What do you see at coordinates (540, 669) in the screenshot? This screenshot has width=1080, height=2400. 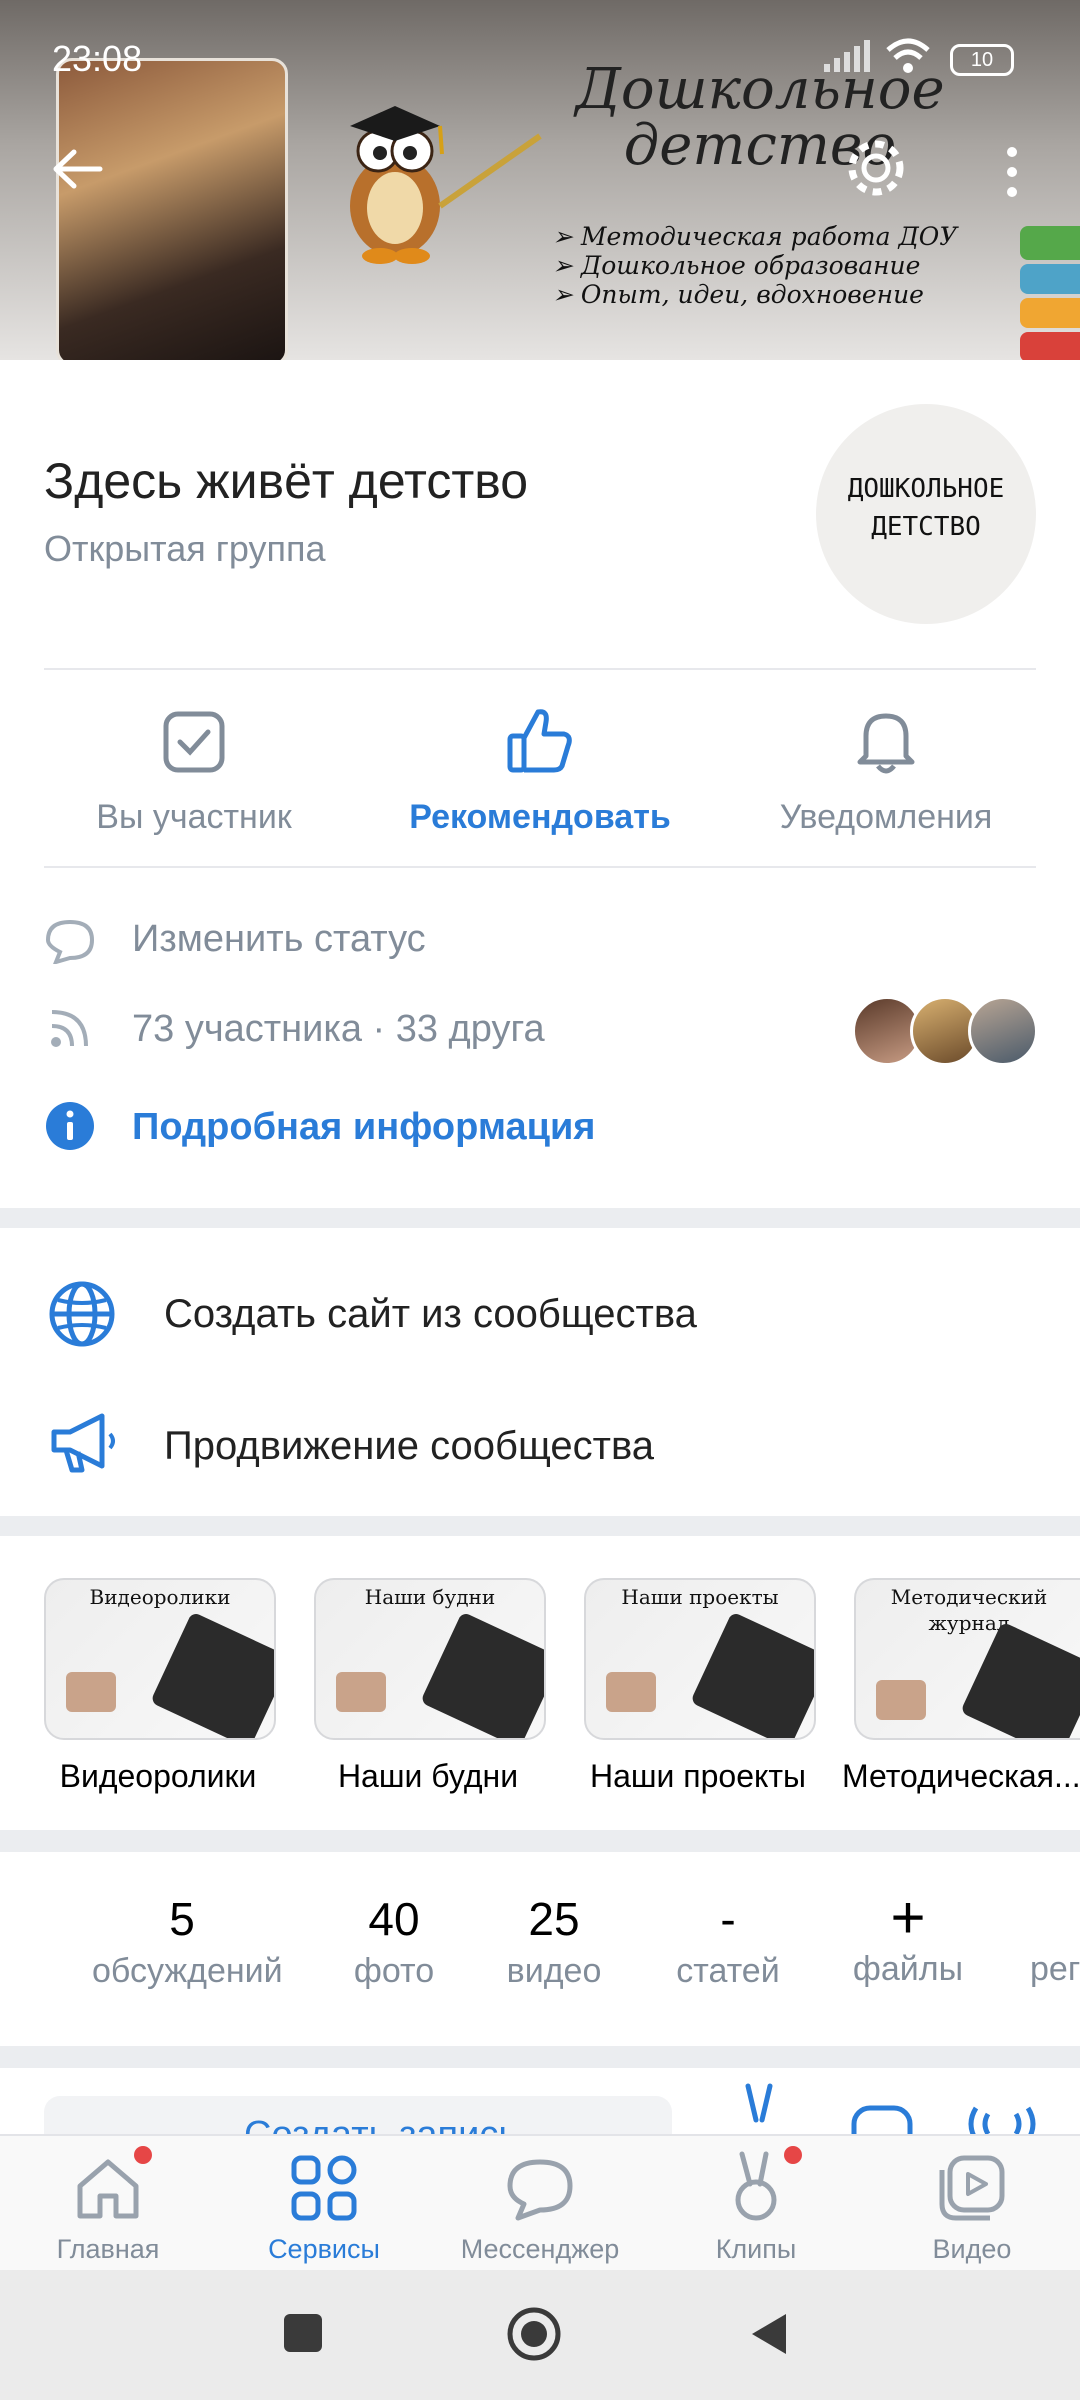 I see `divider` at bounding box center [540, 669].